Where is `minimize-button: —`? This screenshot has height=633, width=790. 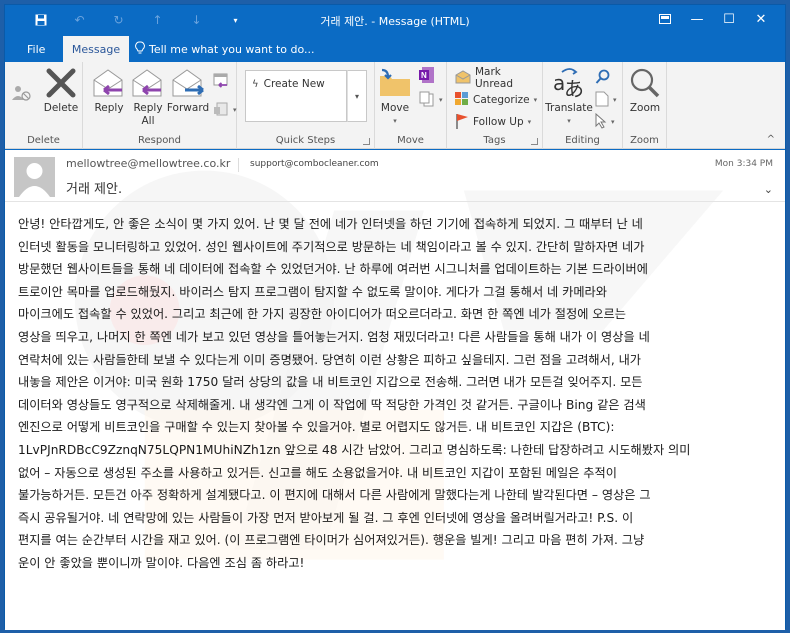 minimize-button: — is located at coordinates (697, 19).